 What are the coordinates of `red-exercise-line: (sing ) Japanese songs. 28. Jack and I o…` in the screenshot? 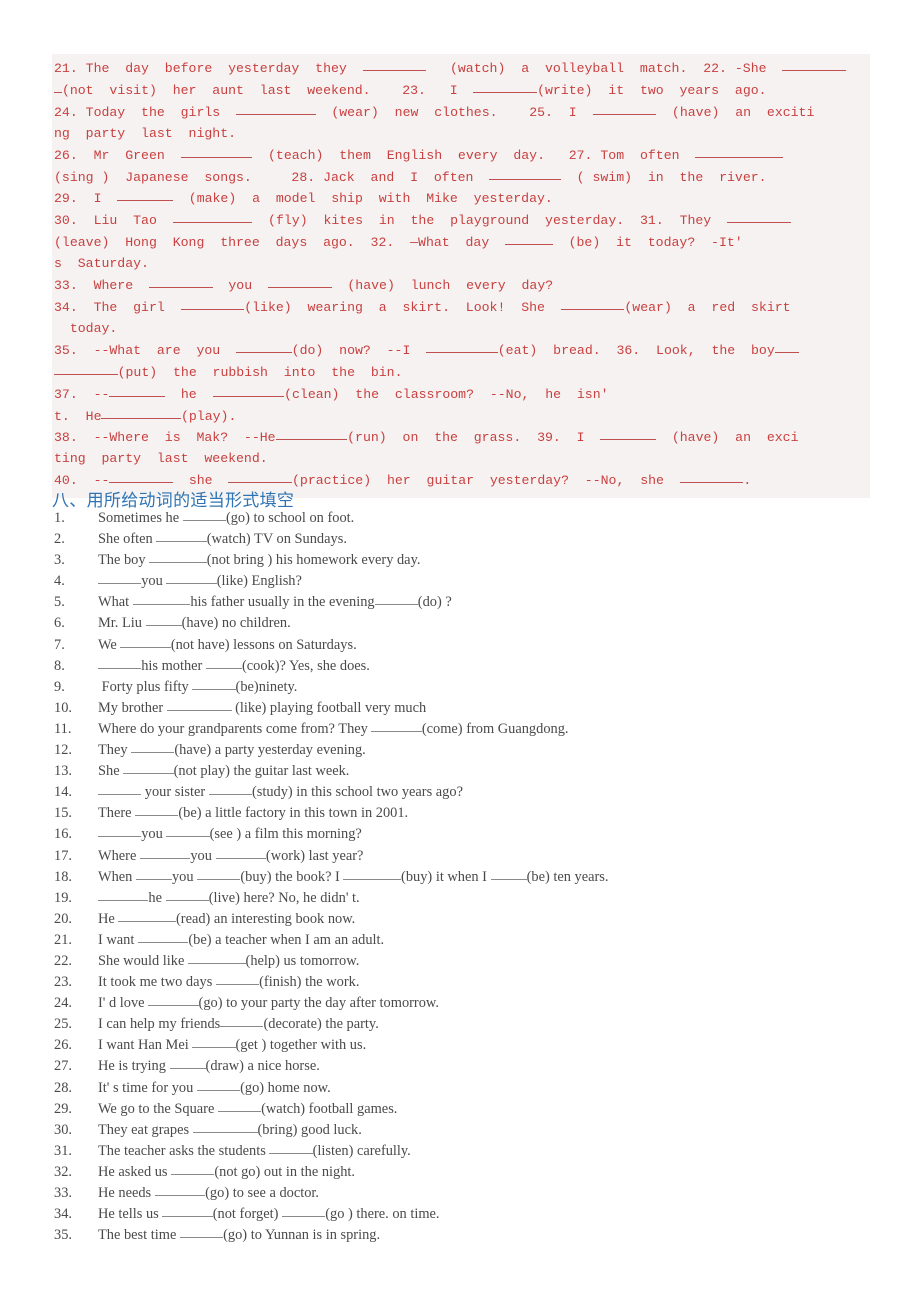 It's located at (461, 178).